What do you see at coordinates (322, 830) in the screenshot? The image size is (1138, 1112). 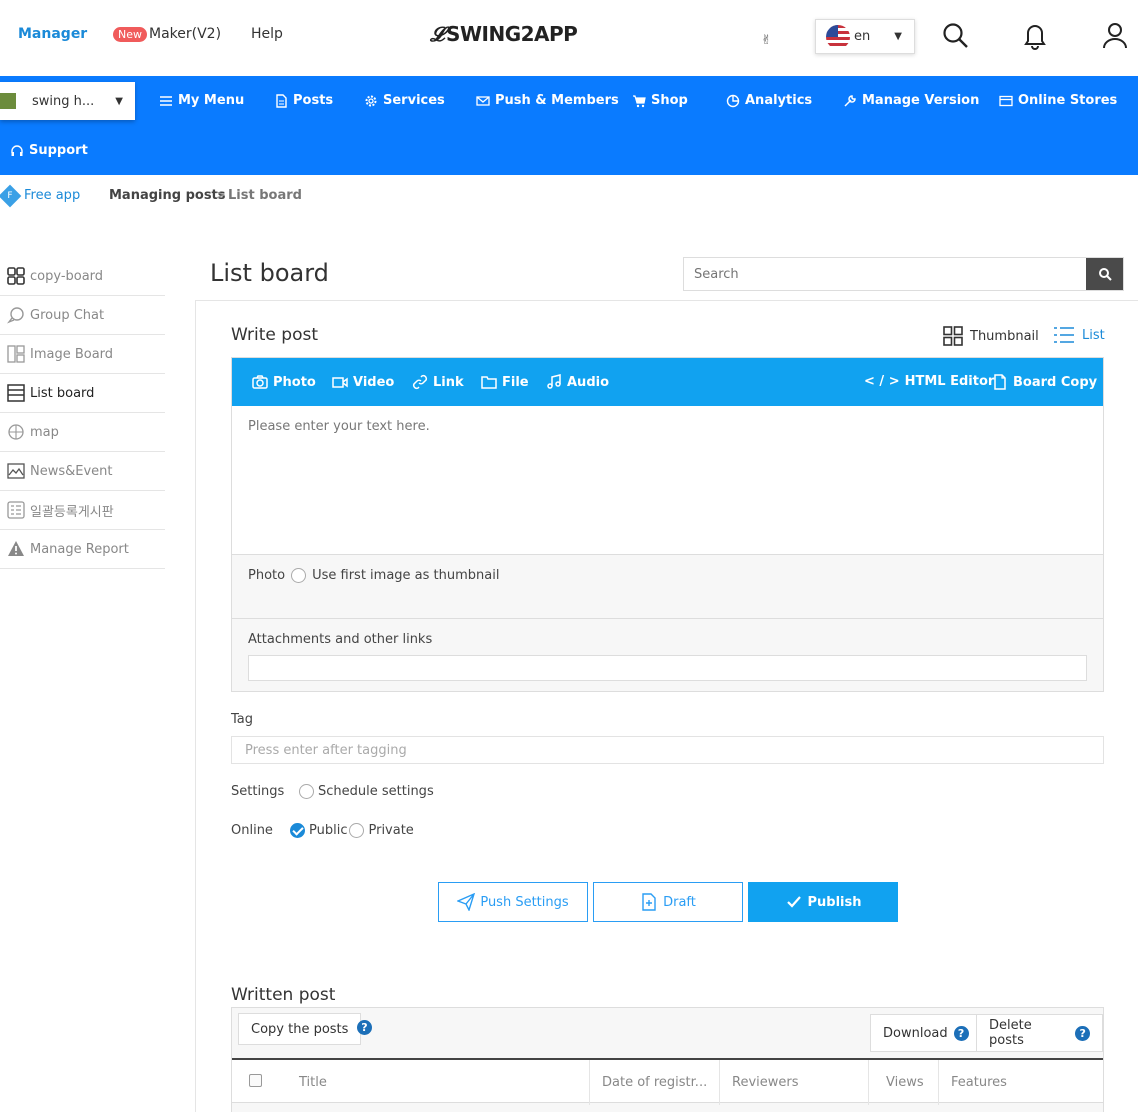 I see `online-row: Online Public Private` at bounding box center [322, 830].